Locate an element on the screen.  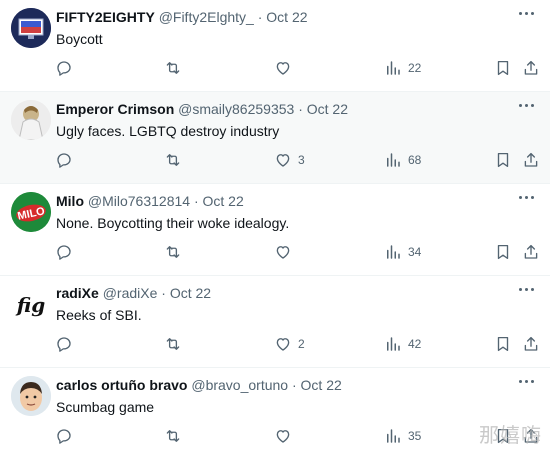
views-count: 68 is located at coordinates (415, 160).